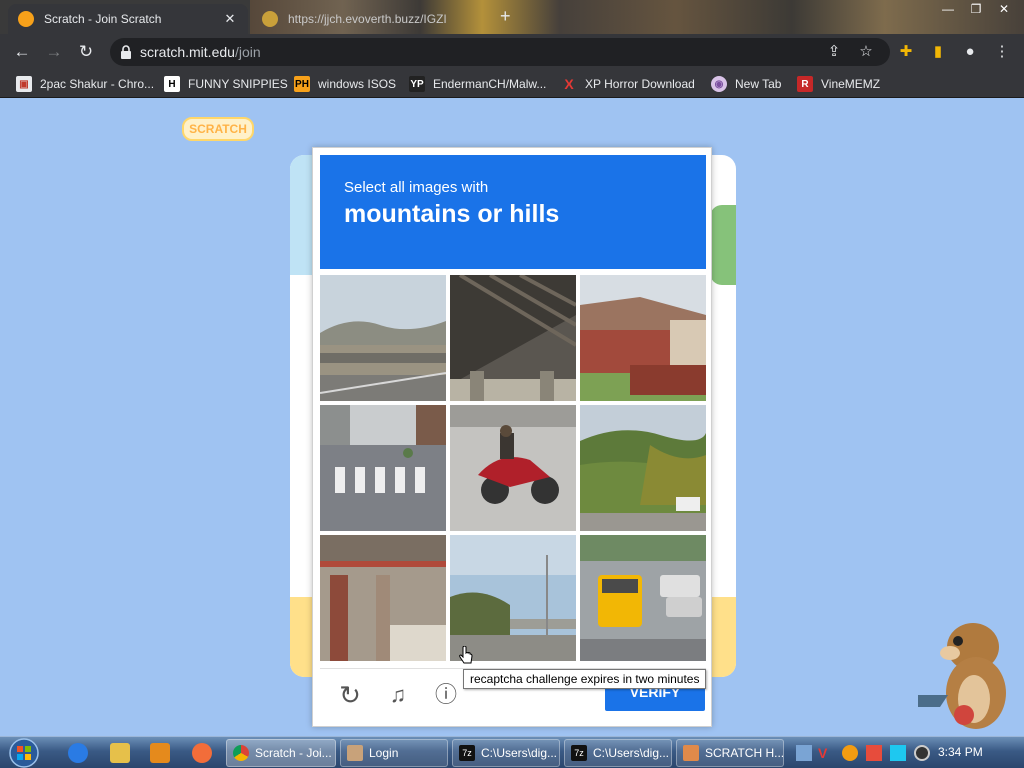 The width and height of the screenshot is (1024, 768). Describe the element at coordinates (302, 84) in the screenshot. I see `ph-logo-icon: PH` at that location.